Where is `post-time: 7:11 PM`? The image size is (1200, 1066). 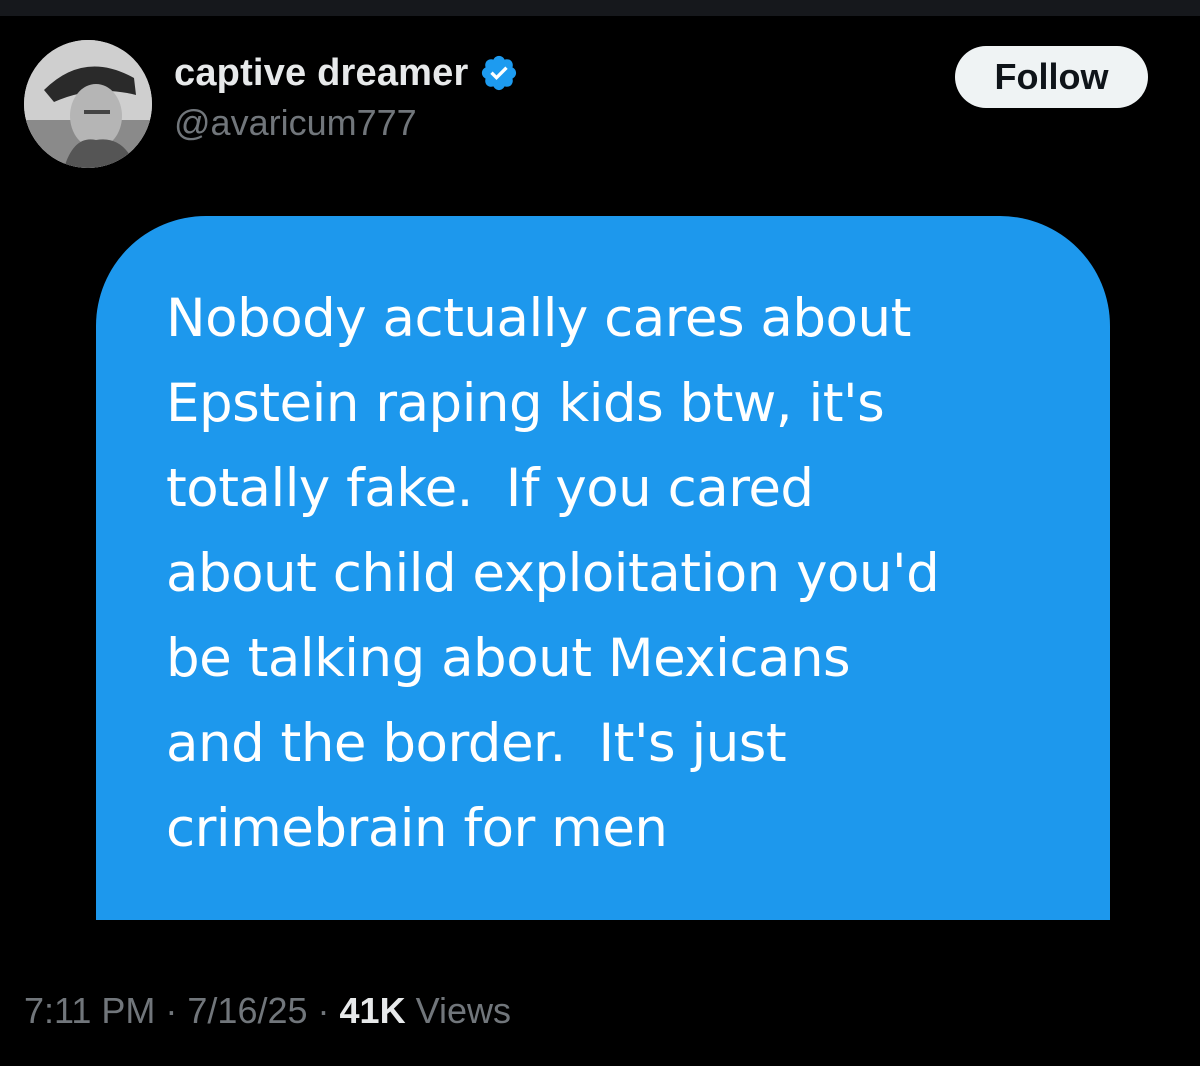
post-time: 7:11 PM is located at coordinates (89, 1011).